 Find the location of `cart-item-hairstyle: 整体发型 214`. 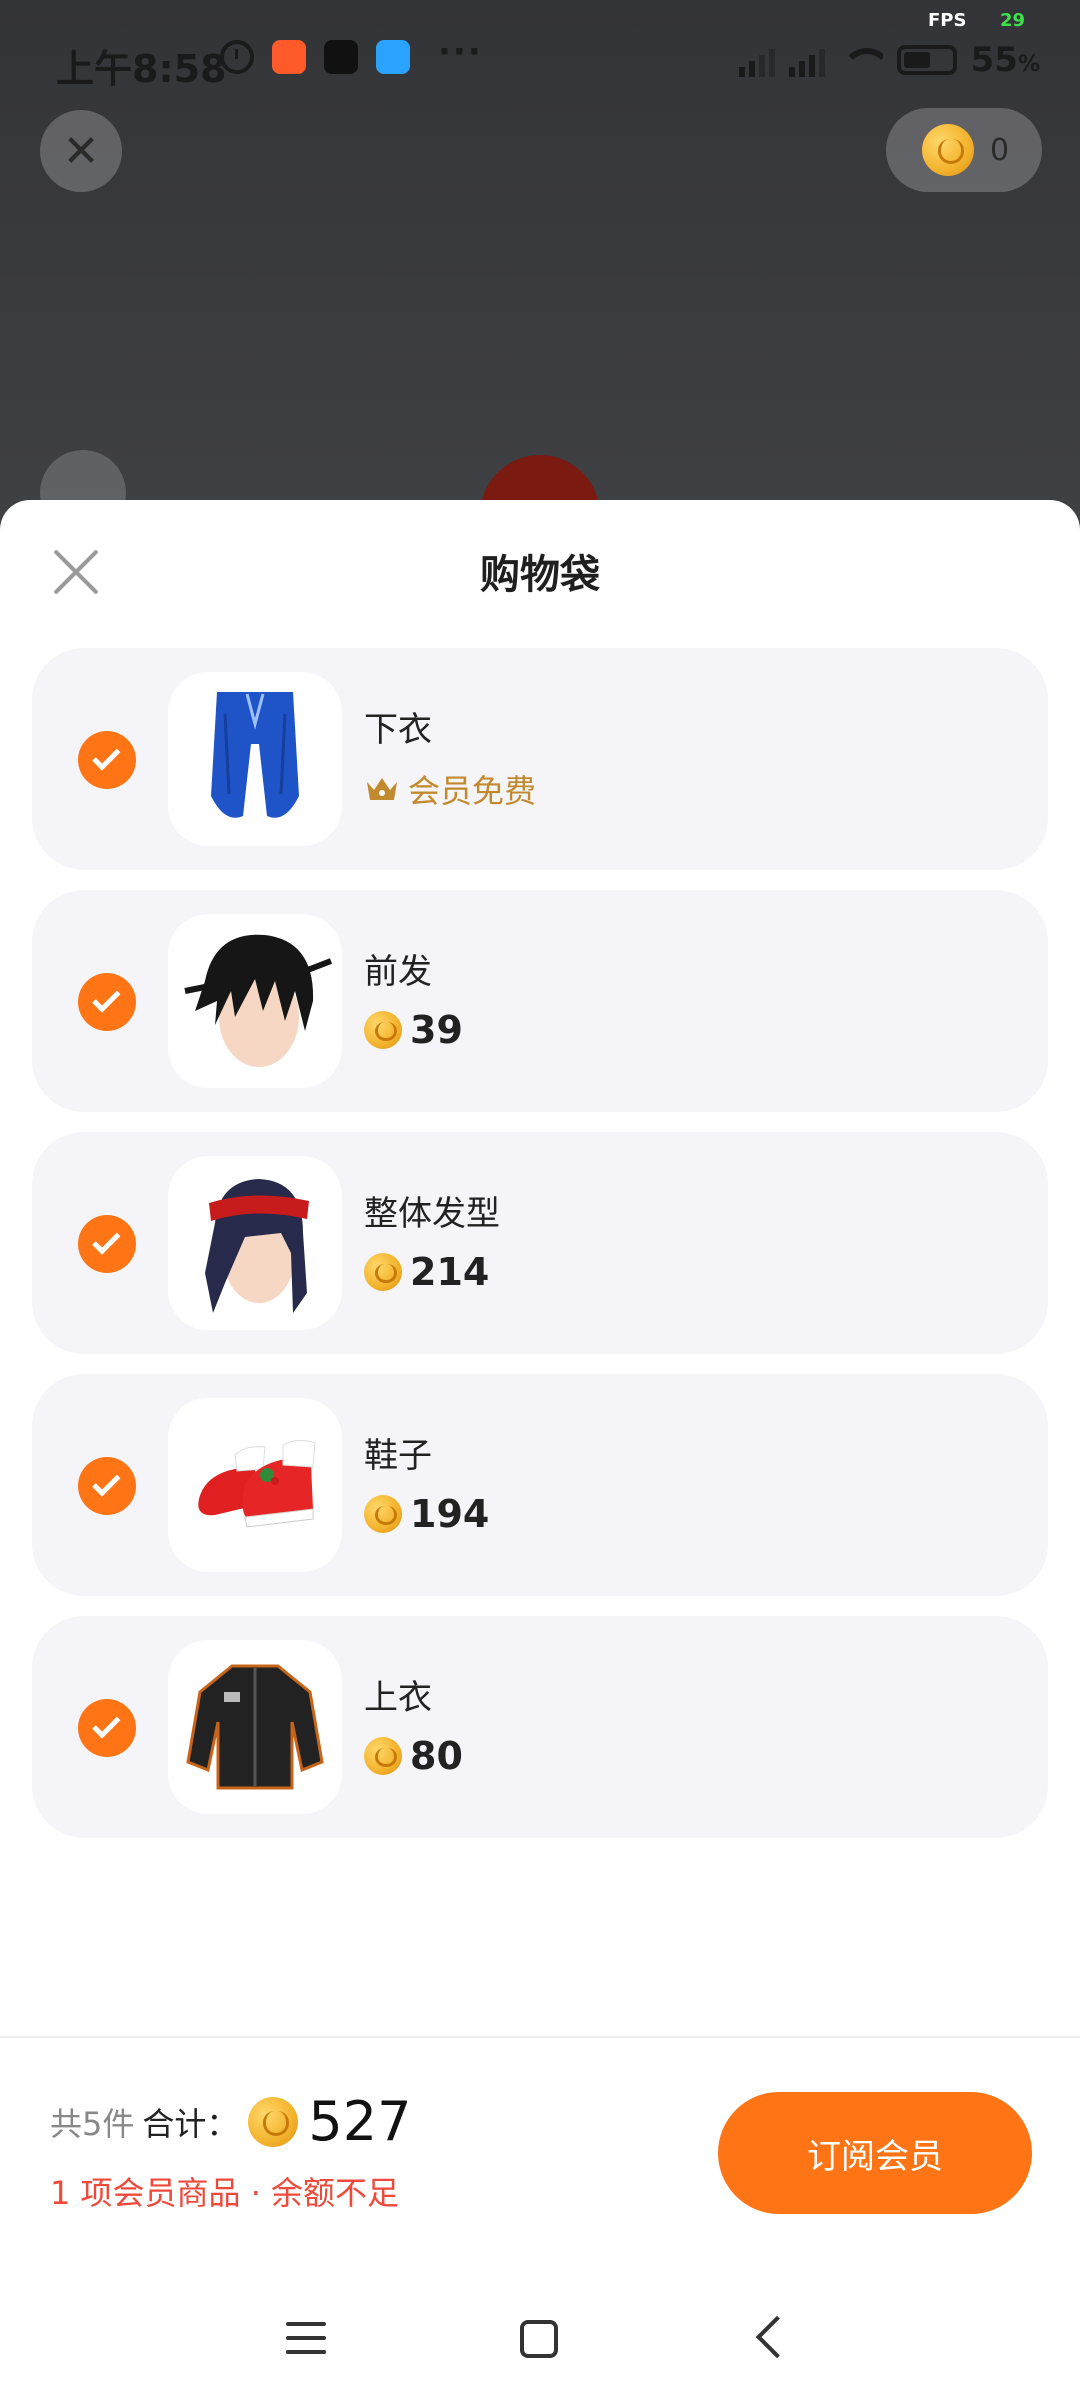

cart-item-hairstyle: 整体发型 214 is located at coordinates (540, 1243).